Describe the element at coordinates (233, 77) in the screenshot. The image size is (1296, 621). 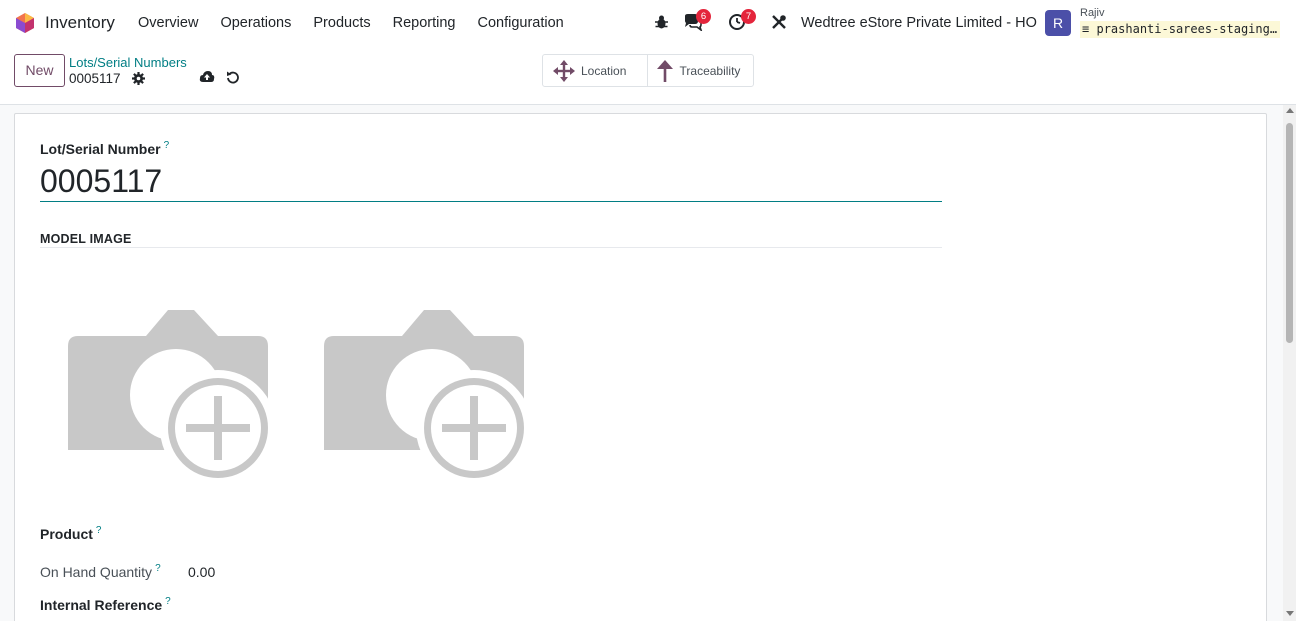
I see `discard-undo-icon` at that location.